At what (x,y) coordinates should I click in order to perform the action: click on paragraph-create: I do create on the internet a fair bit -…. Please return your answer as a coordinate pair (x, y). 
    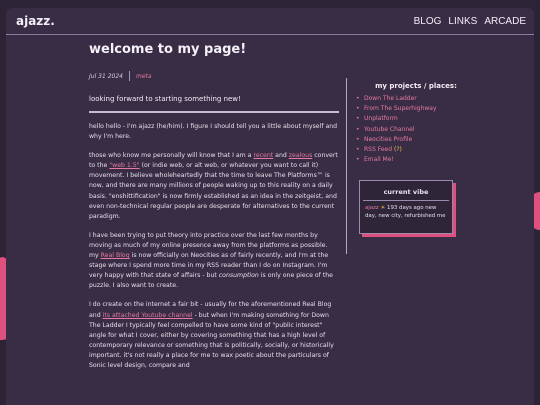
    Looking at the image, I should click on (211, 335).